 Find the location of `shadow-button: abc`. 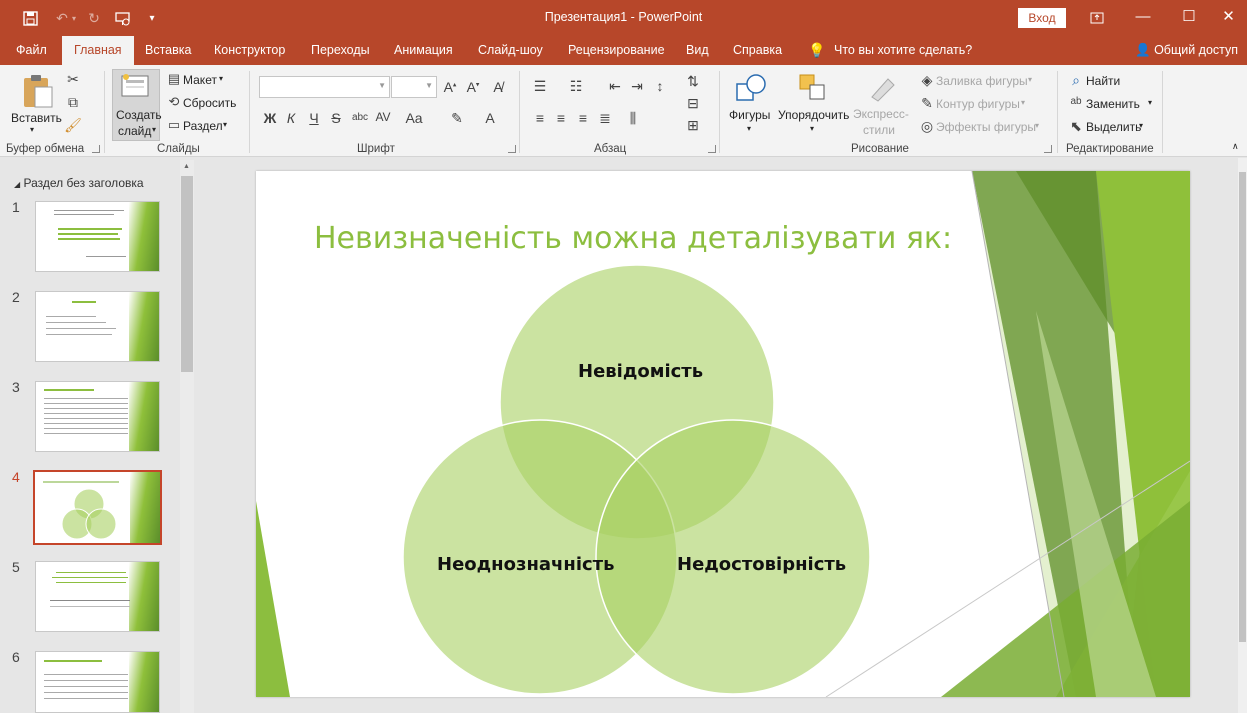

shadow-button: abc is located at coordinates (360, 117).